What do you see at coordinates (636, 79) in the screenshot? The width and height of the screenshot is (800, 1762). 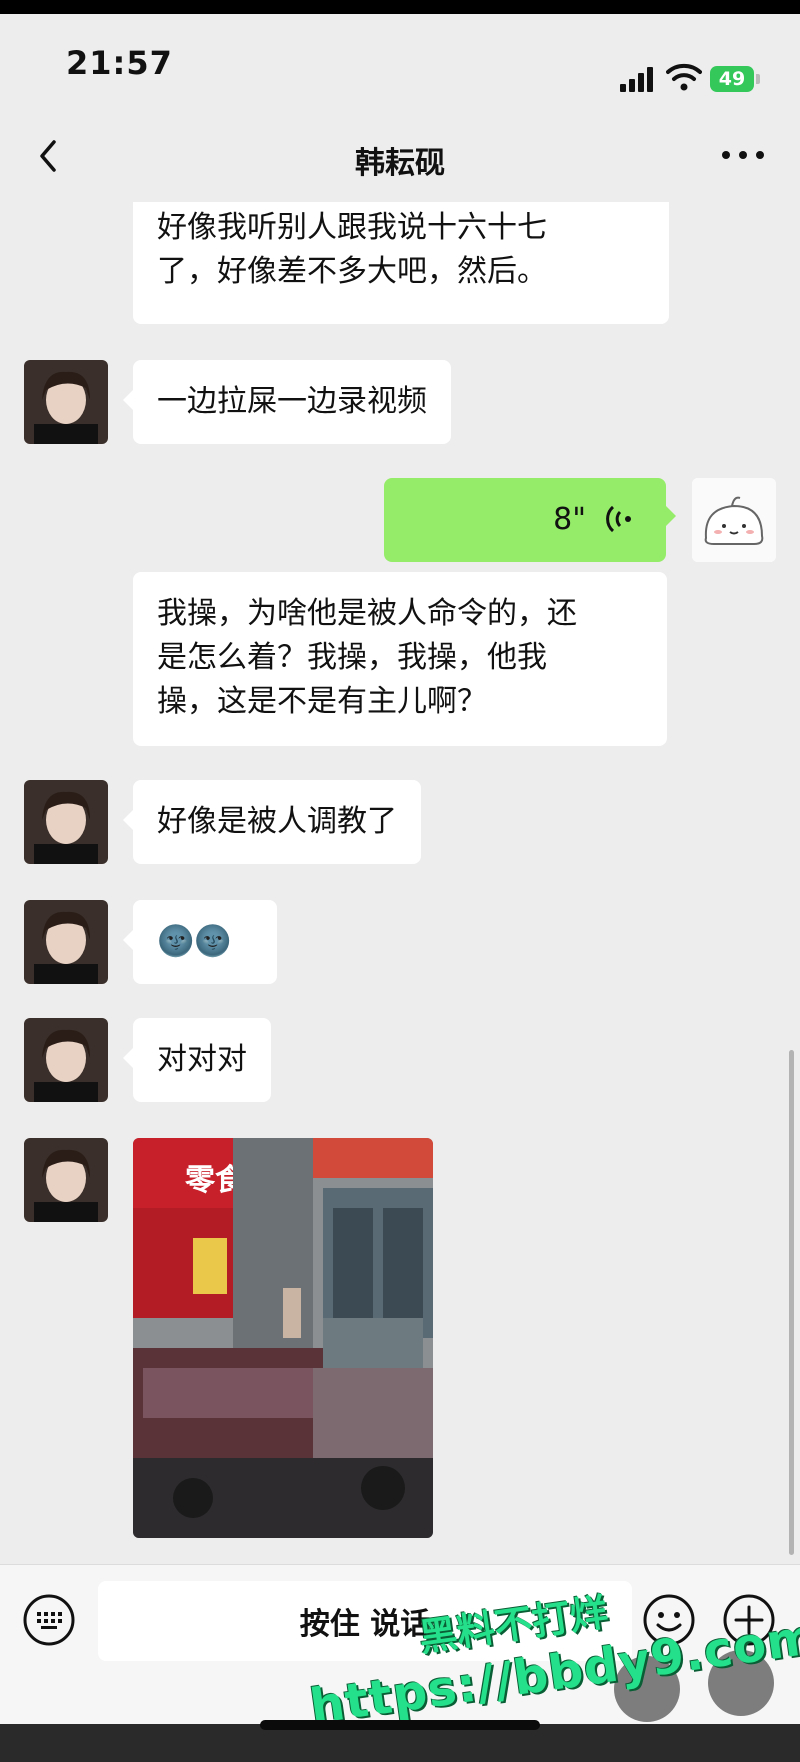 I see `signal-icon` at bounding box center [636, 79].